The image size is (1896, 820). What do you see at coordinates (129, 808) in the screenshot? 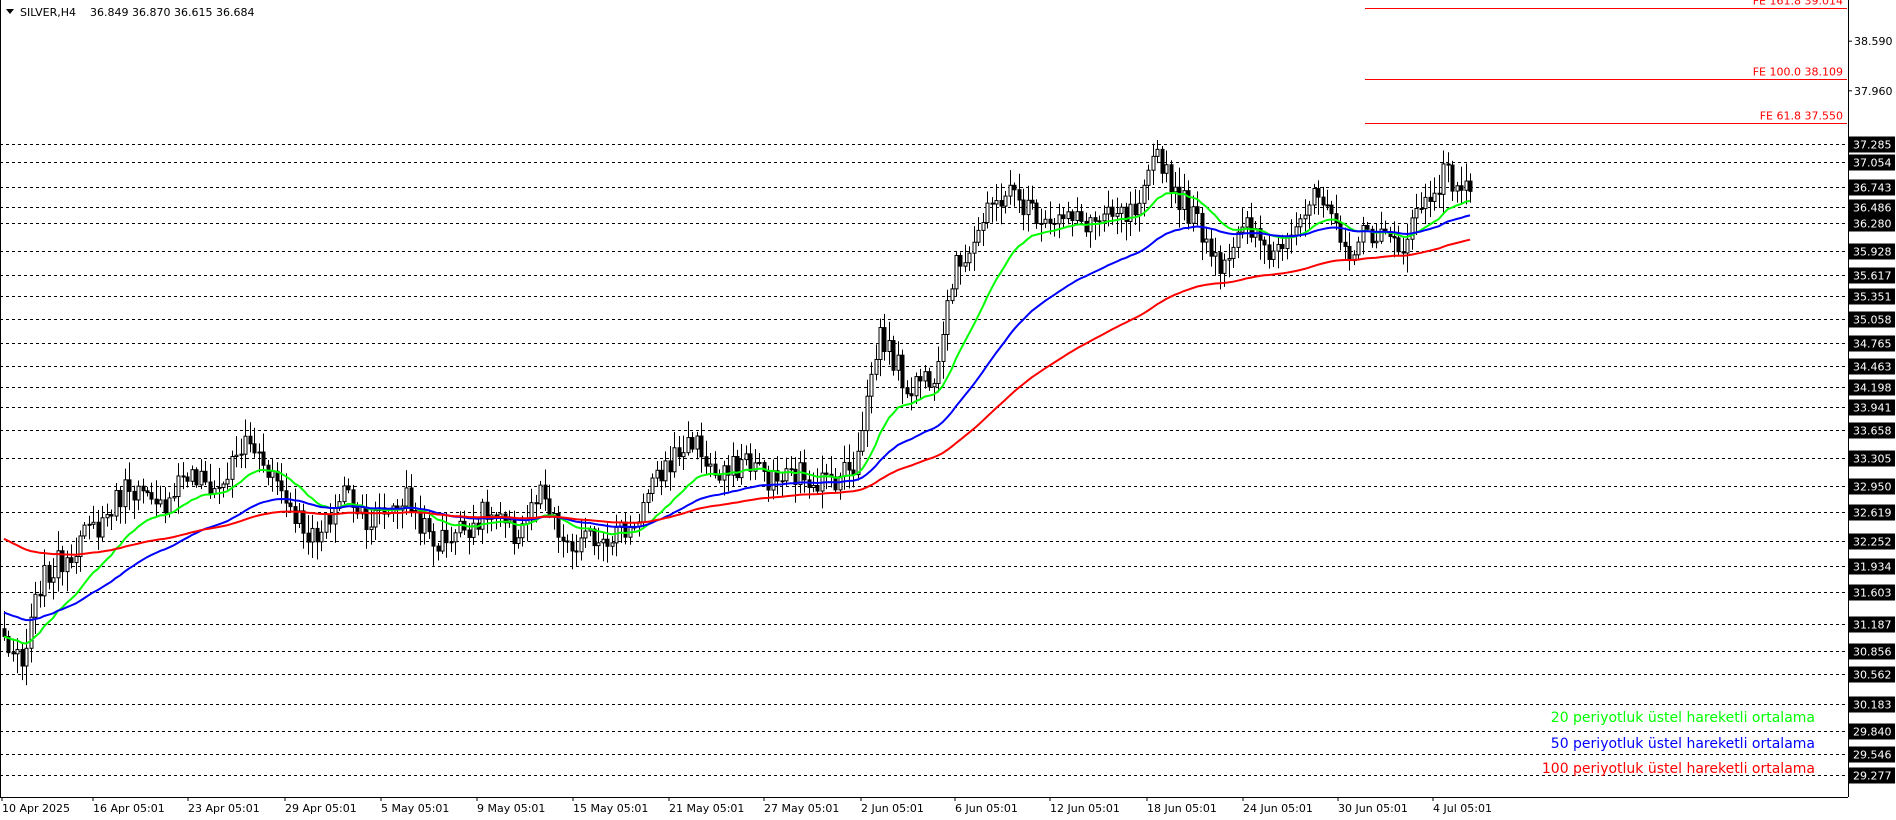
I see `time-tick-label: 16 Apr 05:01` at bounding box center [129, 808].